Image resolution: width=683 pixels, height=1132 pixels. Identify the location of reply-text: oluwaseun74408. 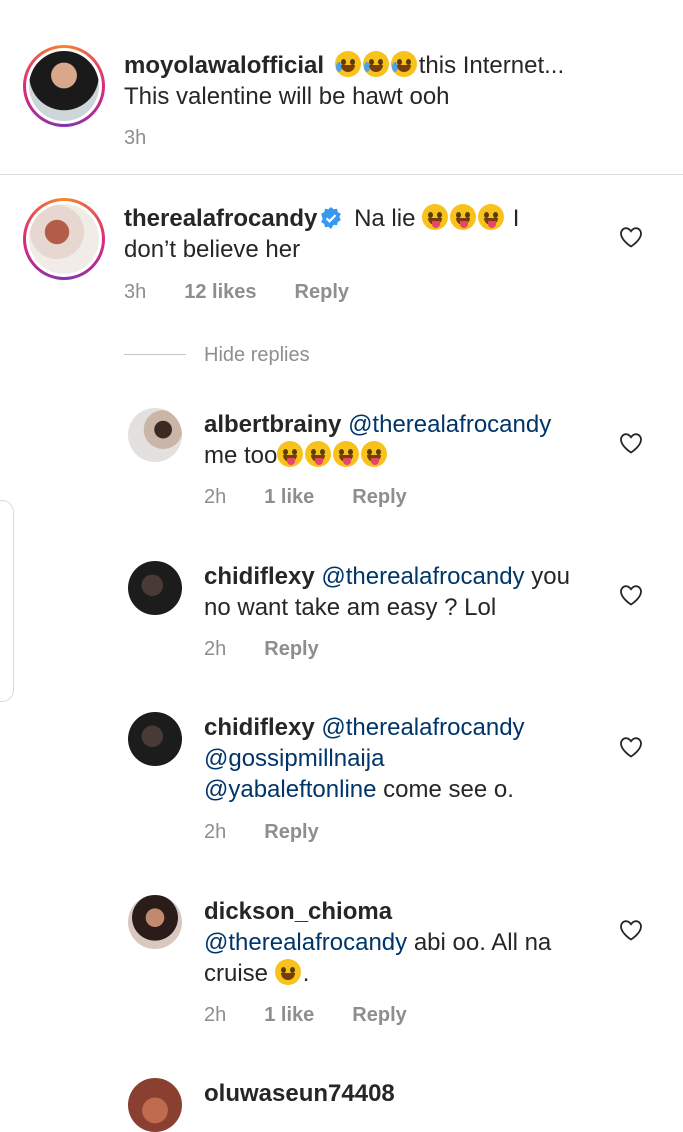
(299, 1093).